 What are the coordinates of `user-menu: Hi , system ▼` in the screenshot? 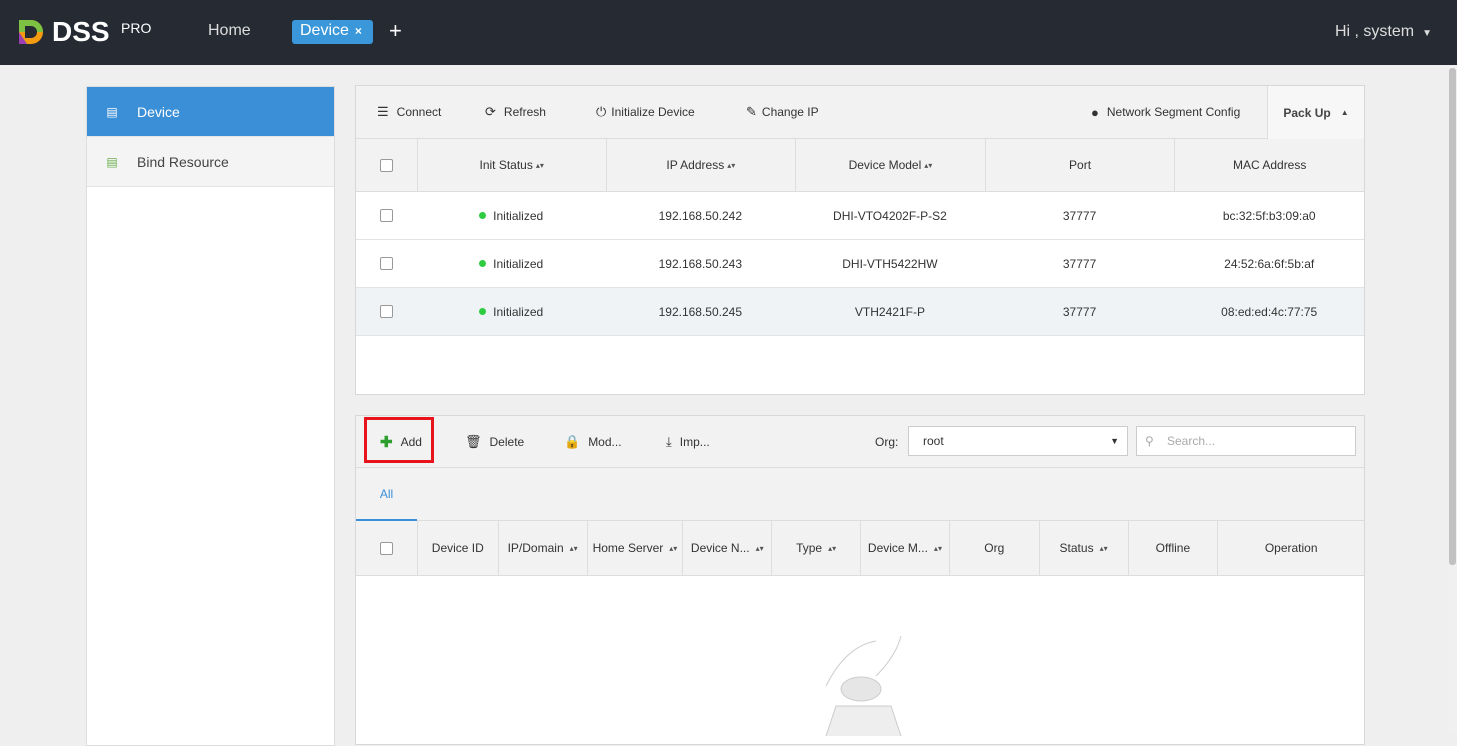 It's located at (1383, 32).